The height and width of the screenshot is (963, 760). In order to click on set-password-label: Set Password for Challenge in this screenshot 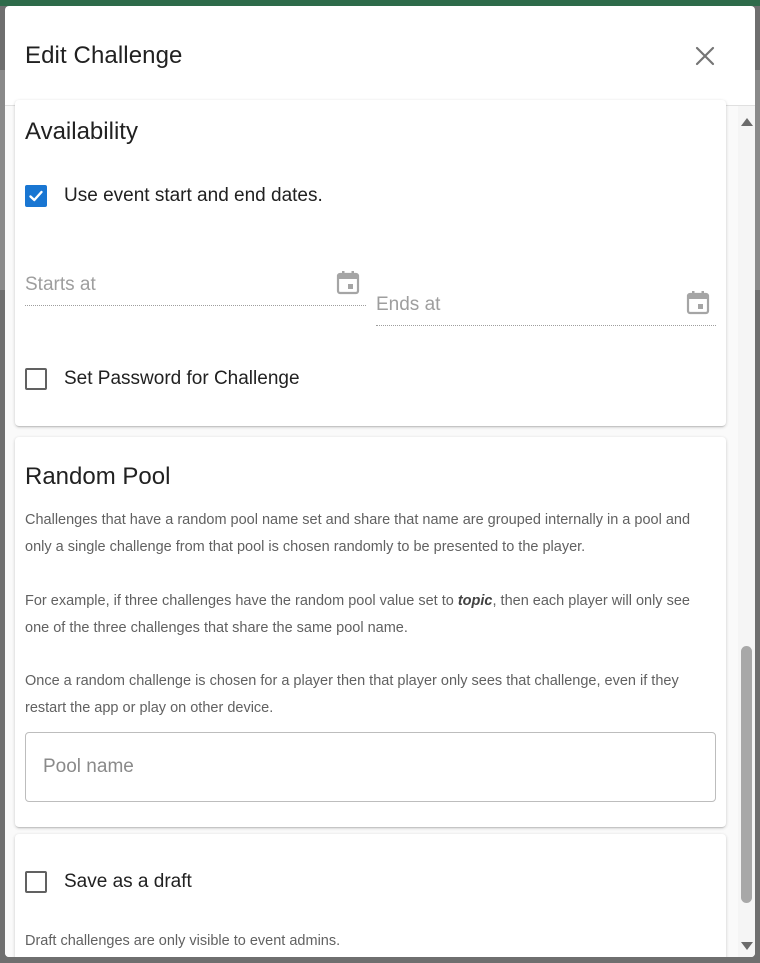, I will do `click(182, 378)`.